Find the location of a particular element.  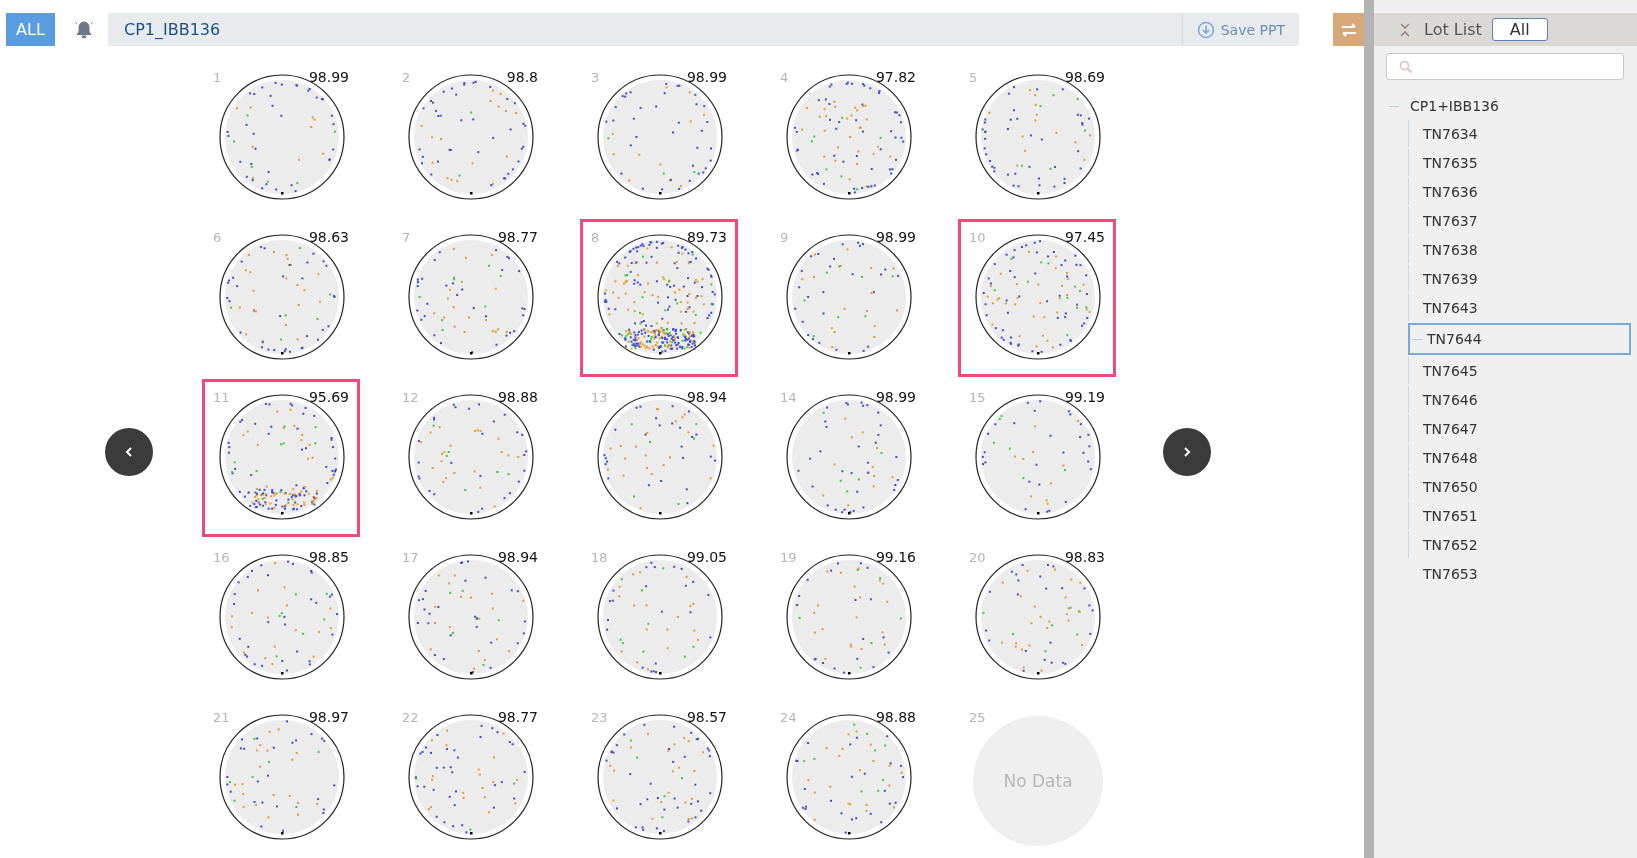

wafer-cell: 22 98.77 is located at coordinates (470, 778).